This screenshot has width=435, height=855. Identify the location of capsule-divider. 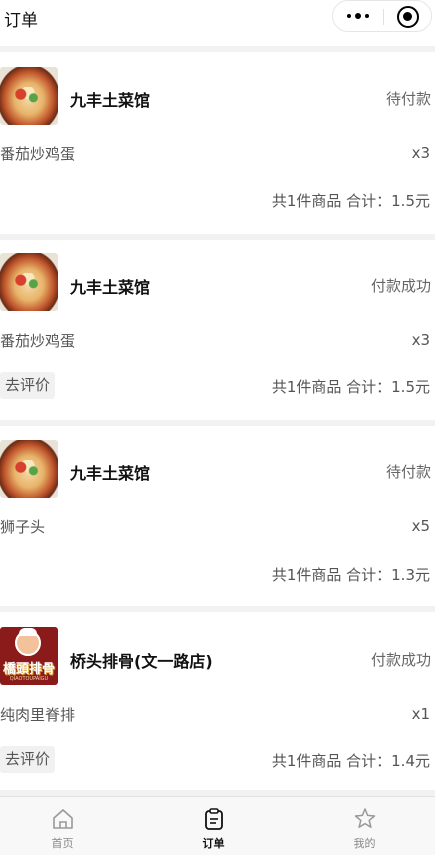
(383, 17).